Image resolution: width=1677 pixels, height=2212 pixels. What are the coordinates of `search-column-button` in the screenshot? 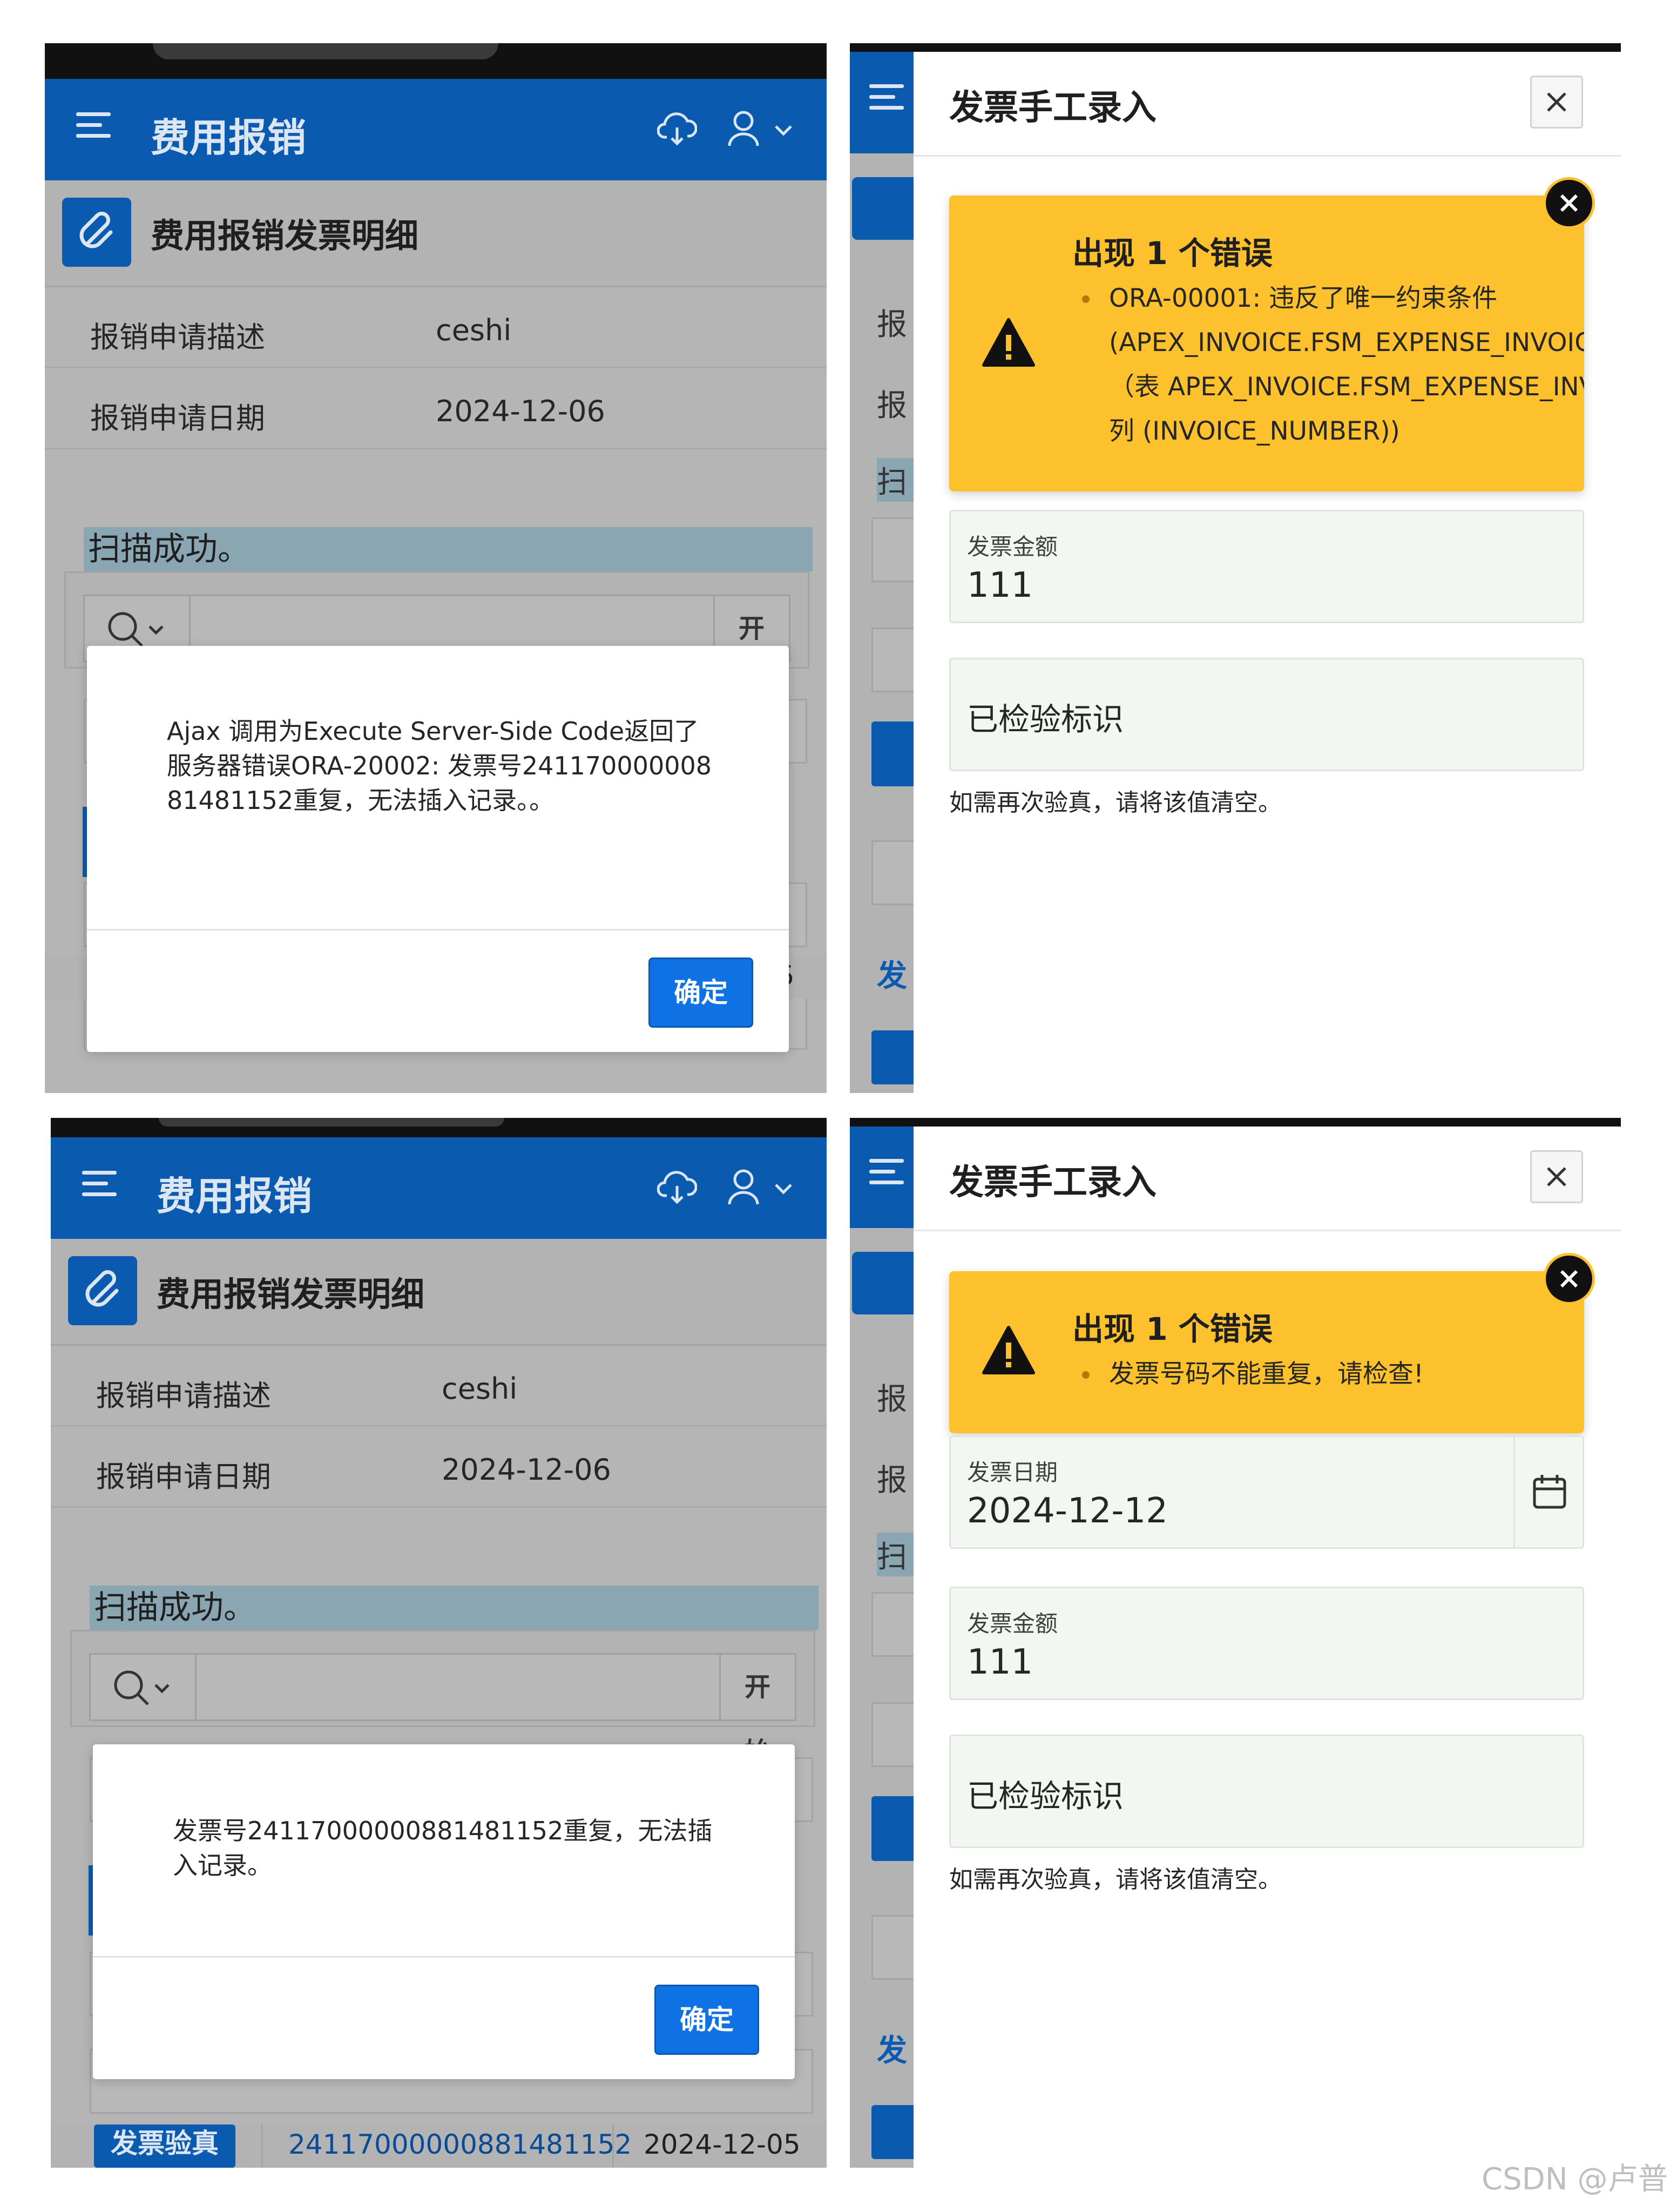 It's located at (144, 1687).